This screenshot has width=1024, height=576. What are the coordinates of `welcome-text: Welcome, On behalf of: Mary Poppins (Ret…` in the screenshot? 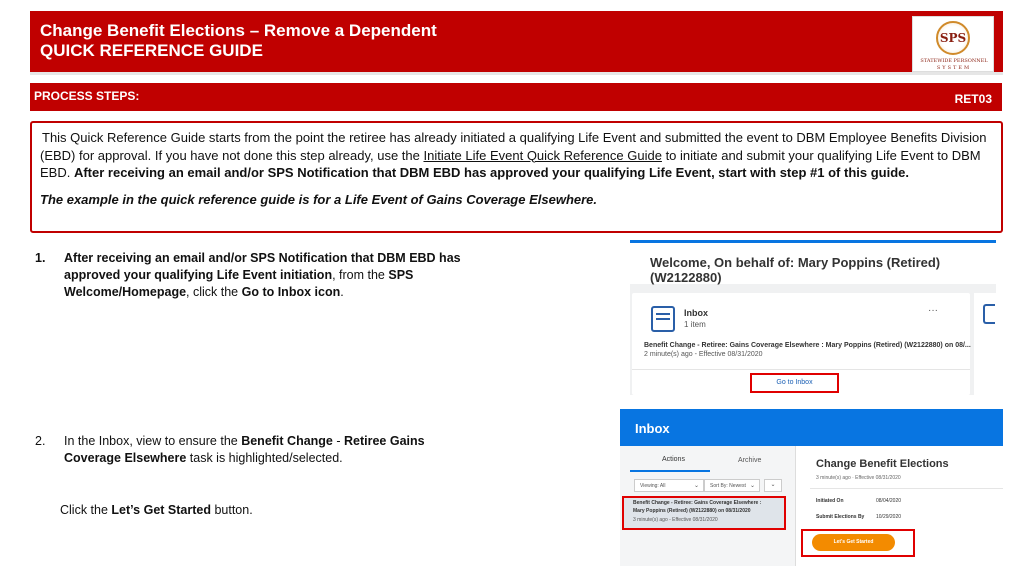 It's located at (795, 270).